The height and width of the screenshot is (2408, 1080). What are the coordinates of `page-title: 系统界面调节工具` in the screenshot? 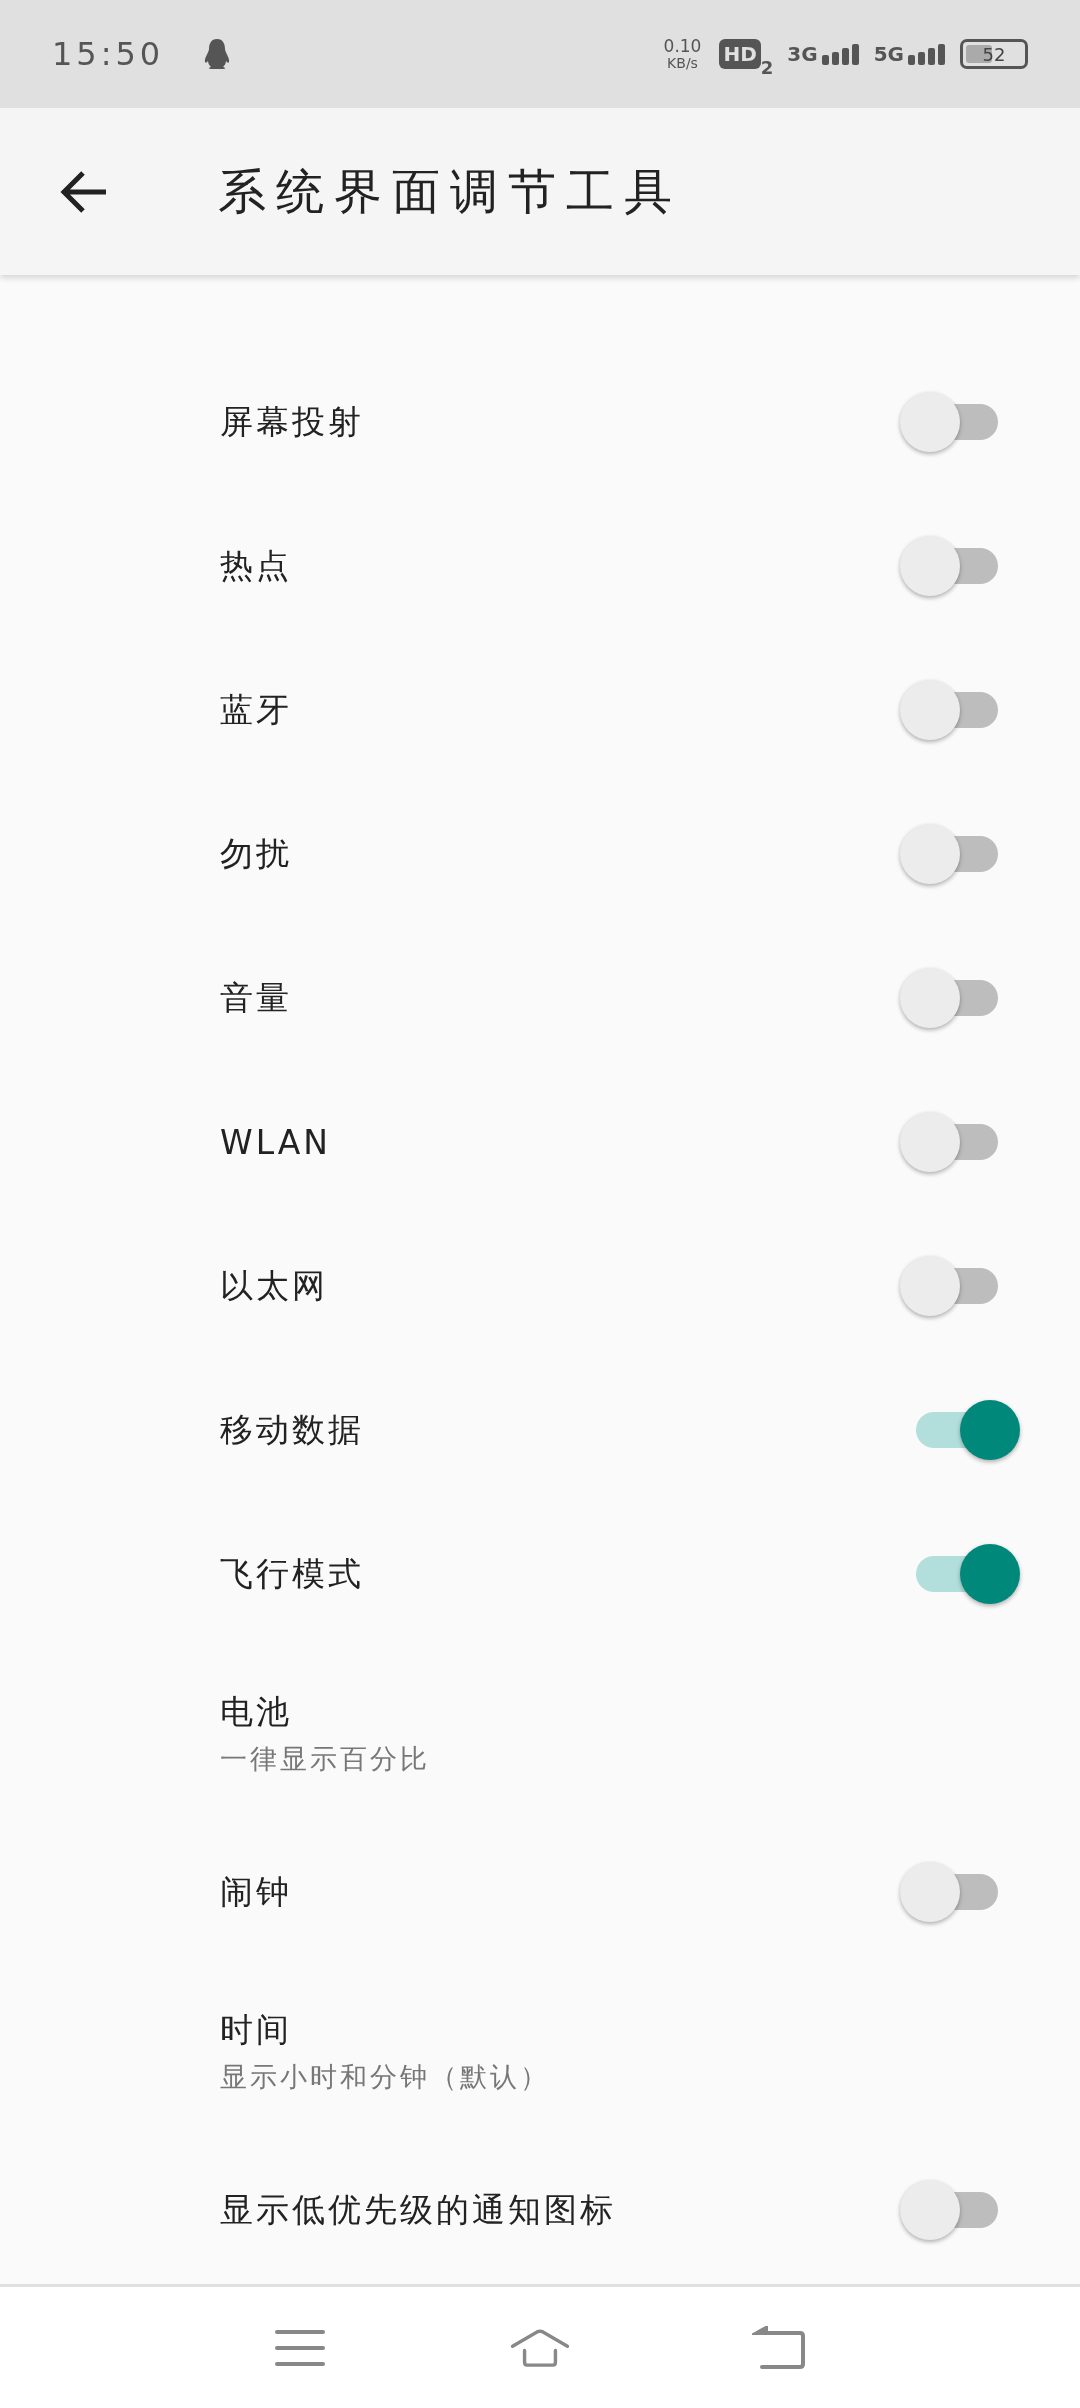 It's located at (450, 191).